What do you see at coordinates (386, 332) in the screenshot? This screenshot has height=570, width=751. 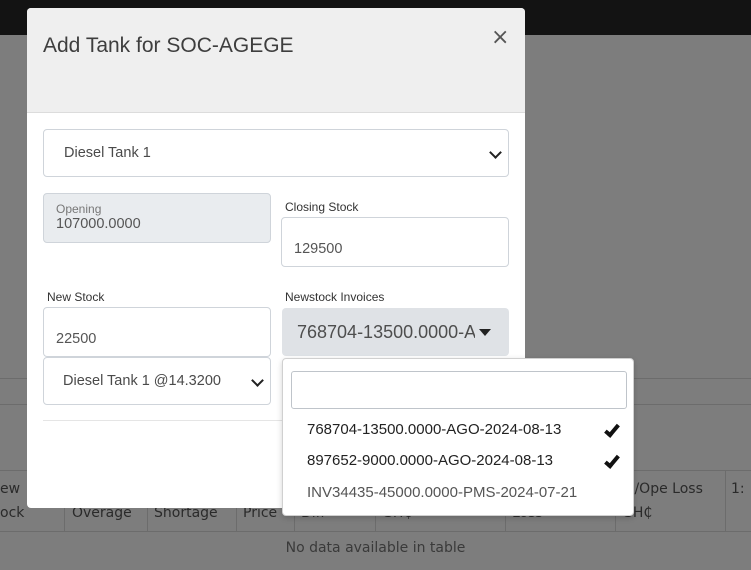 I see `newstock-invoices-selected-value: 768704-13500.0000-AGO-2024-08-13` at bounding box center [386, 332].